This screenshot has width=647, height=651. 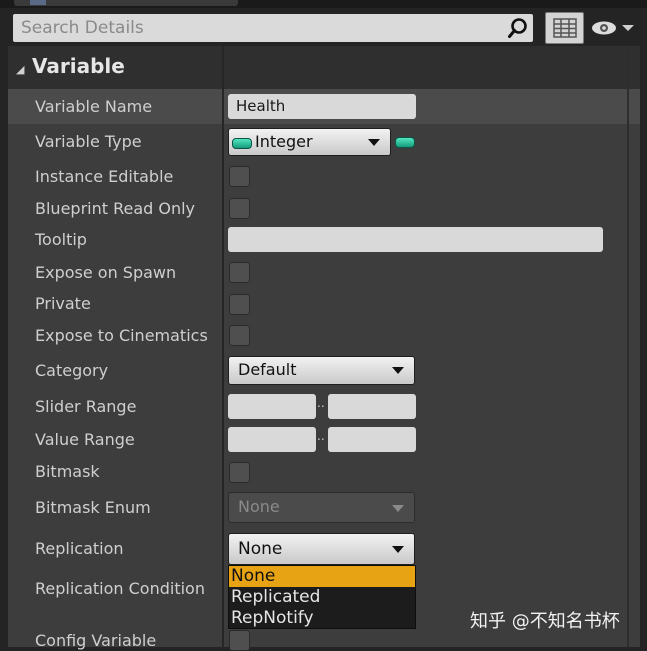 What do you see at coordinates (94, 106) in the screenshot?
I see `label-variable-name: Variable Name` at bounding box center [94, 106].